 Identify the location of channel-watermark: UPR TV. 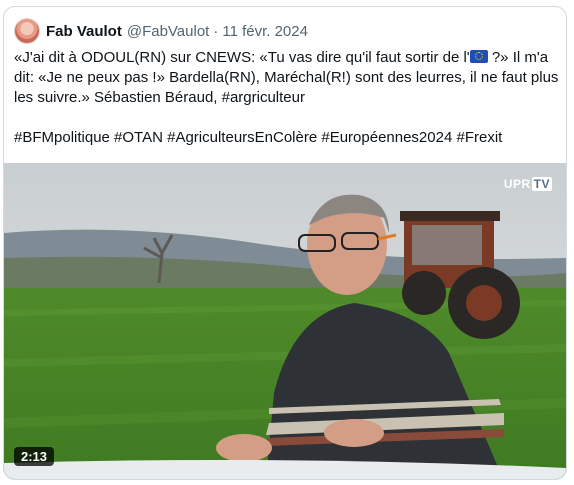
(528, 184).